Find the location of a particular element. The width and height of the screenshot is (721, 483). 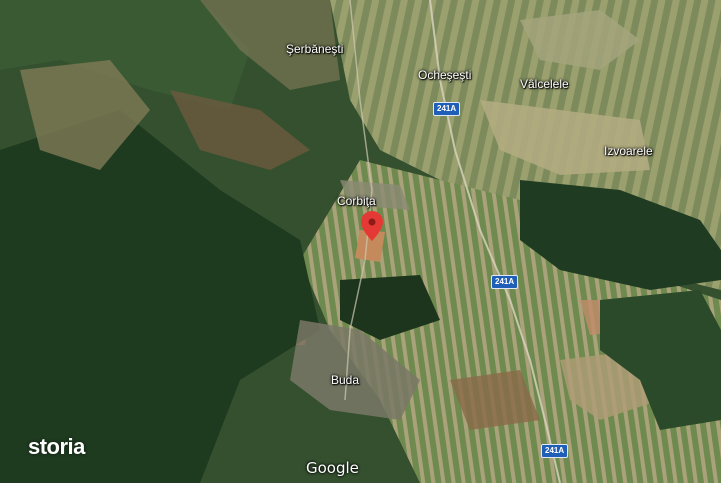

place-label-ochesesti: Ocheşeşti is located at coordinates (445, 75).